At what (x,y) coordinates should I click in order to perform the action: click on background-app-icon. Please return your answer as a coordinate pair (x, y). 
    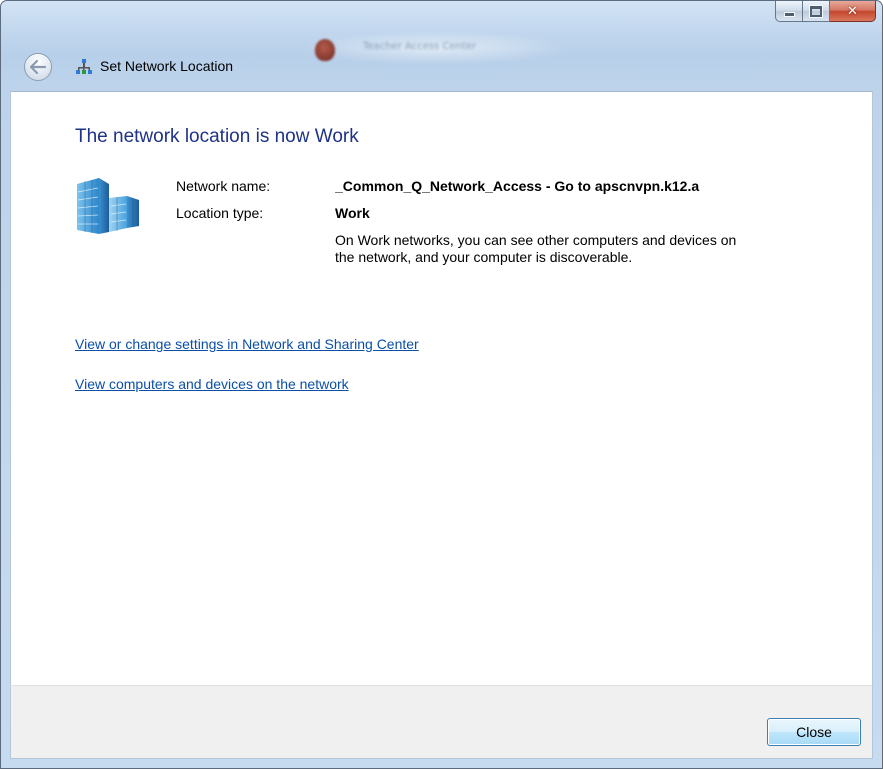
    Looking at the image, I should click on (325, 50).